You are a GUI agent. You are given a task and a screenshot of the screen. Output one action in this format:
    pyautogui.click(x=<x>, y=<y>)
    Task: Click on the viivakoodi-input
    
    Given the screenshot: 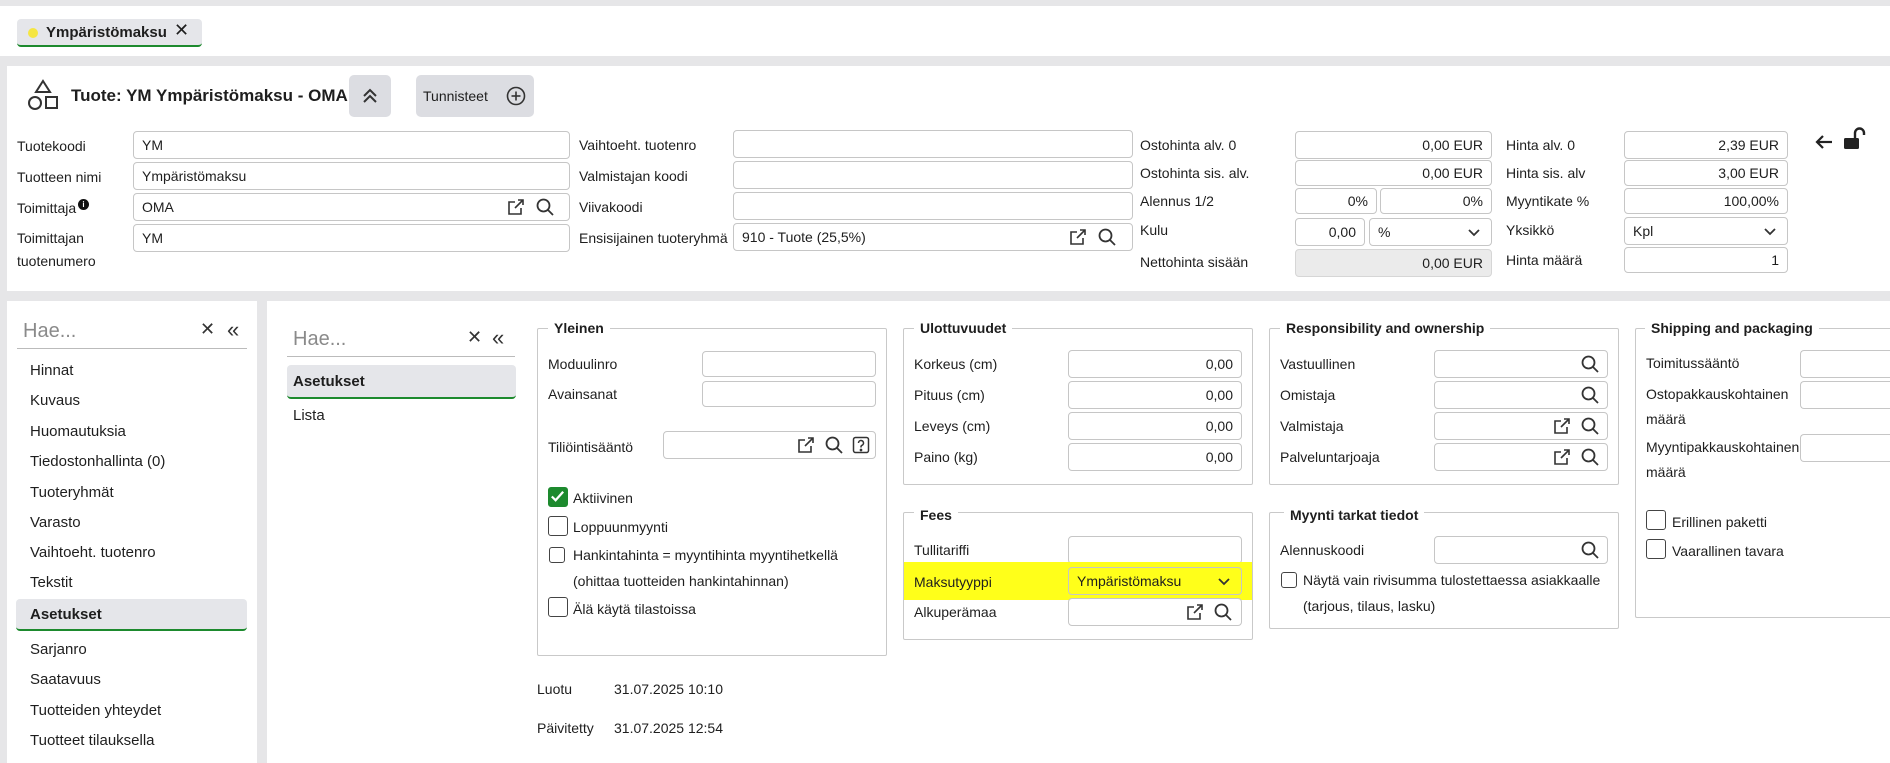 What is the action you would take?
    pyautogui.click(x=933, y=206)
    